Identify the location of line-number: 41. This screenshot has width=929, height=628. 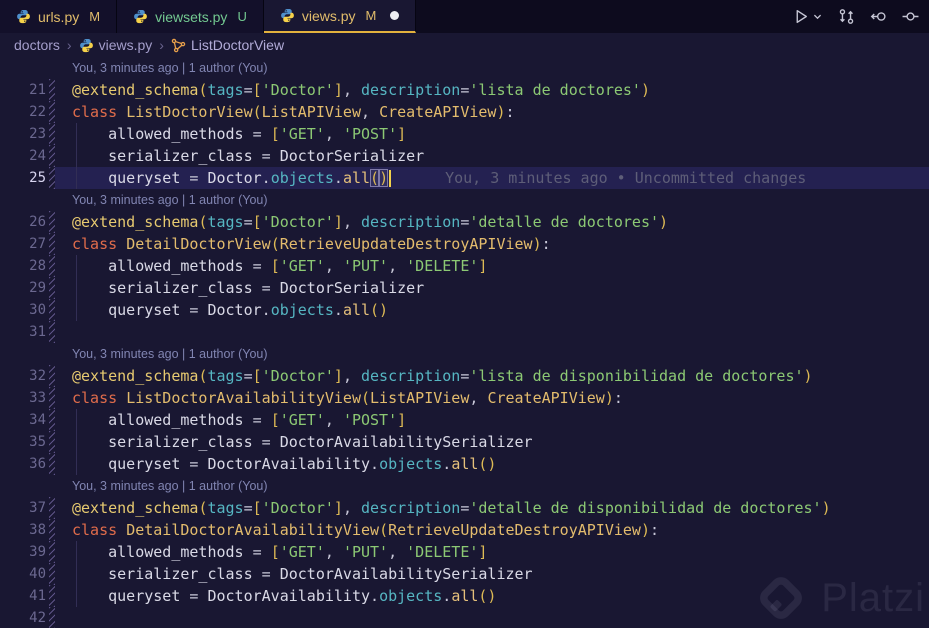
(23, 596).